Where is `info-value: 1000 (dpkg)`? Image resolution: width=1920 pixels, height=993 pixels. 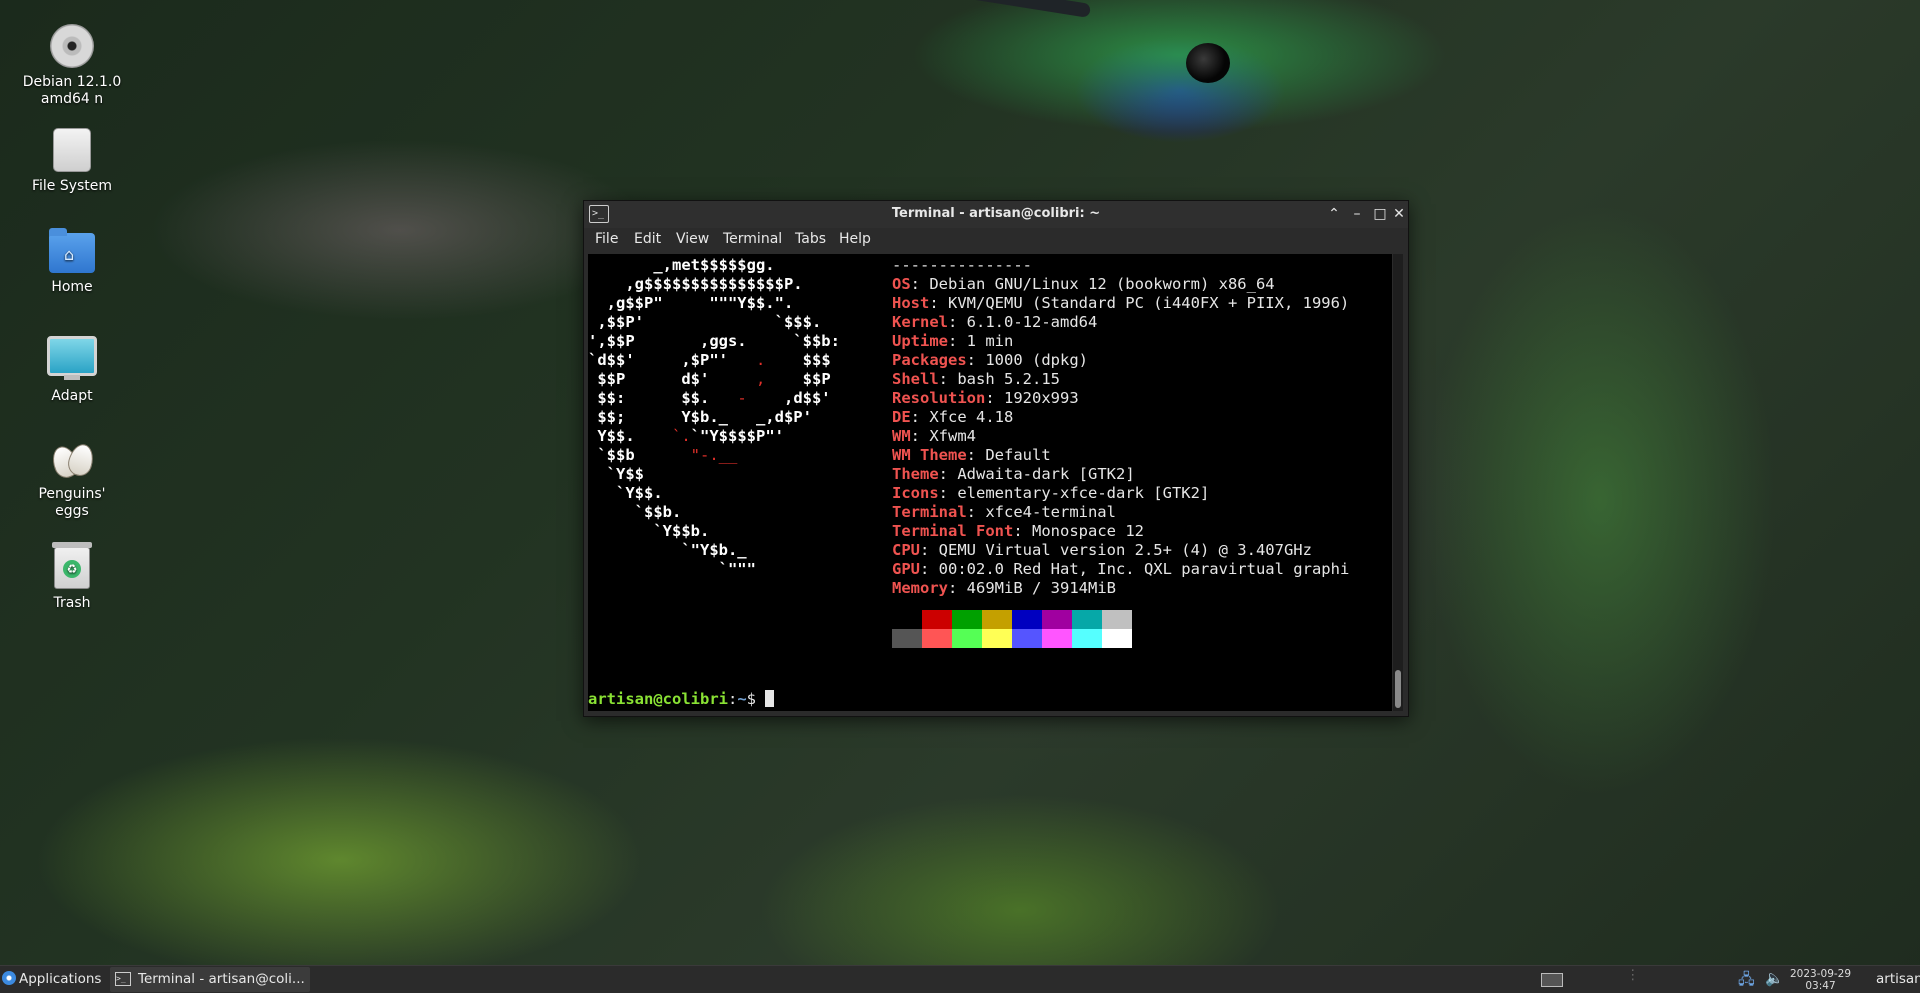 info-value: 1000 (dpkg) is located at coordinates (1036, 360).